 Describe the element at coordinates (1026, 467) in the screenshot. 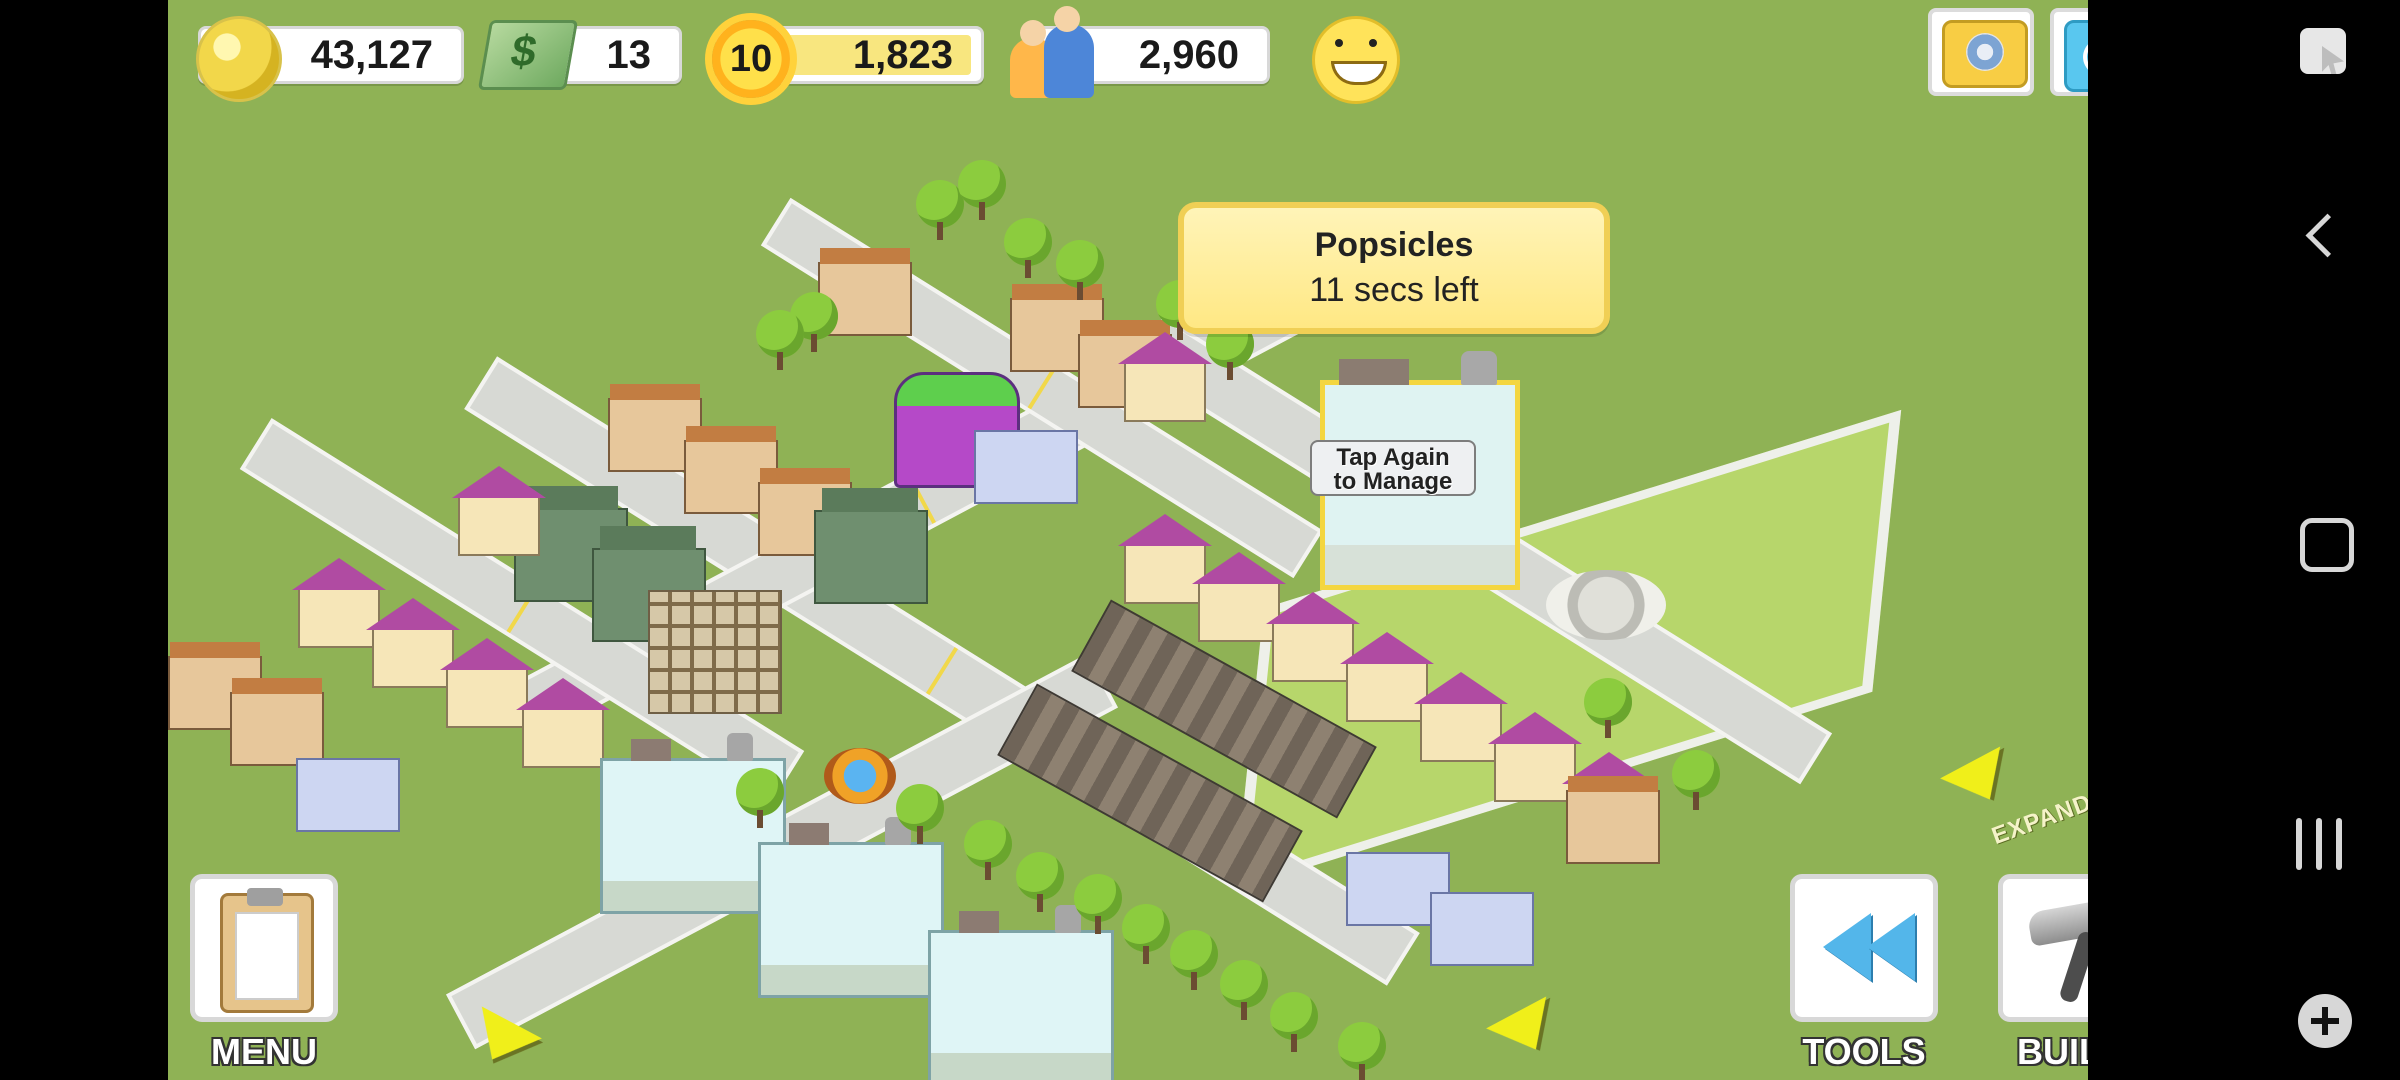

I see `cafe-building` at that location.